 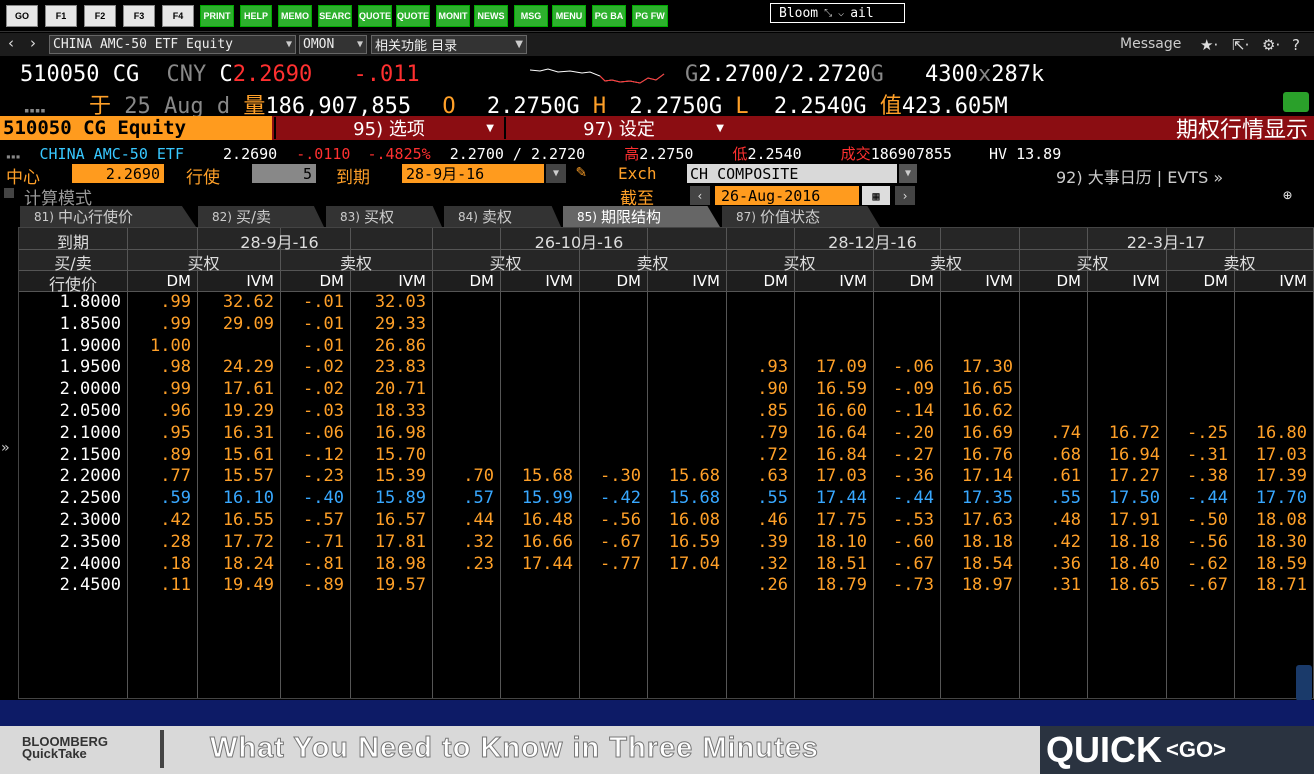 What do you see at coordinates (1104, 749) in the screenshot?
I see `quick-label: QUICK` at bounding box center [1104, 749].